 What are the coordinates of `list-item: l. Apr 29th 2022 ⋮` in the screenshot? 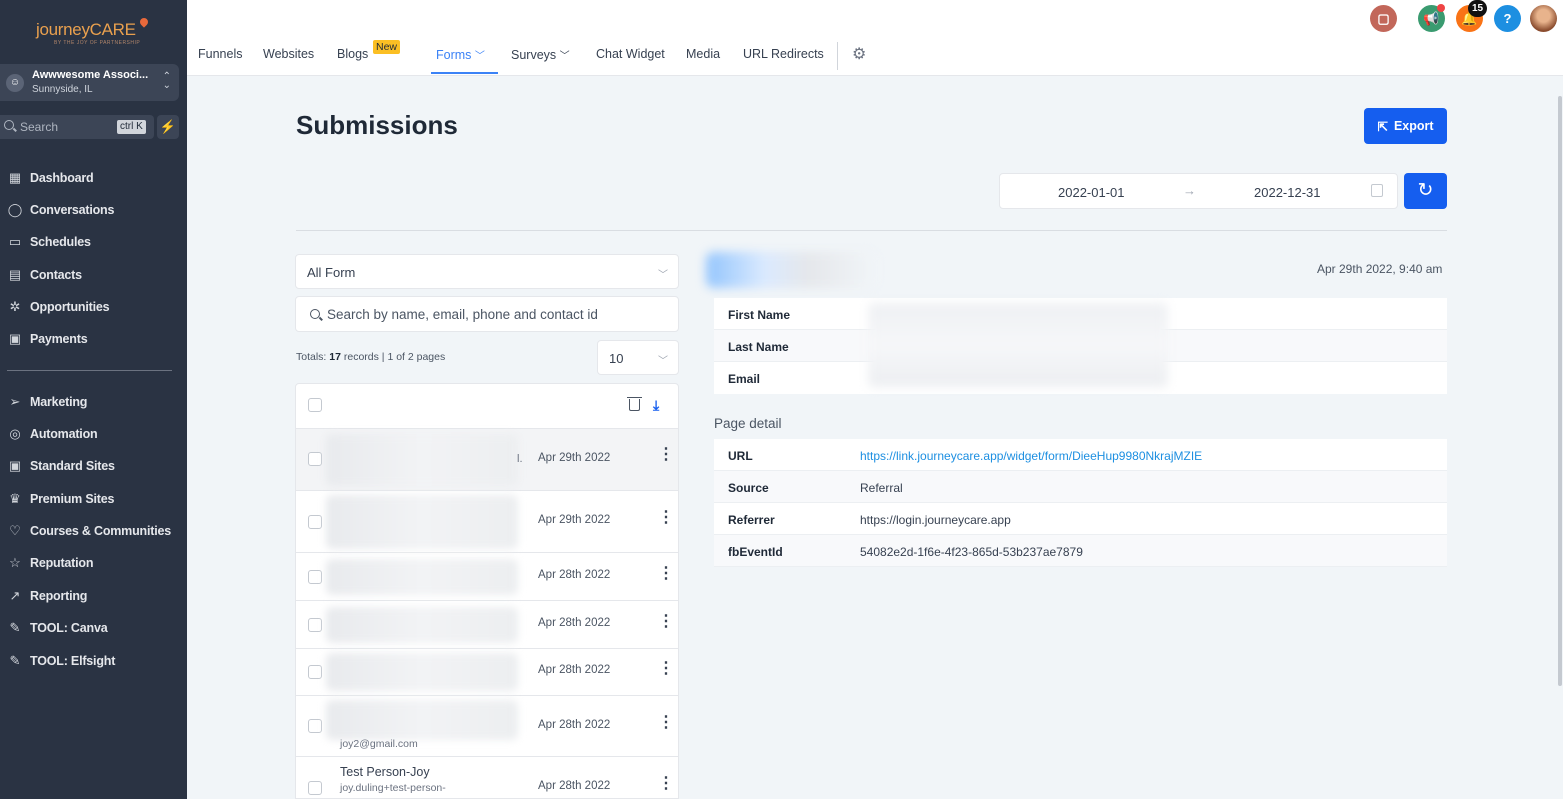 It's located at (487, 460).